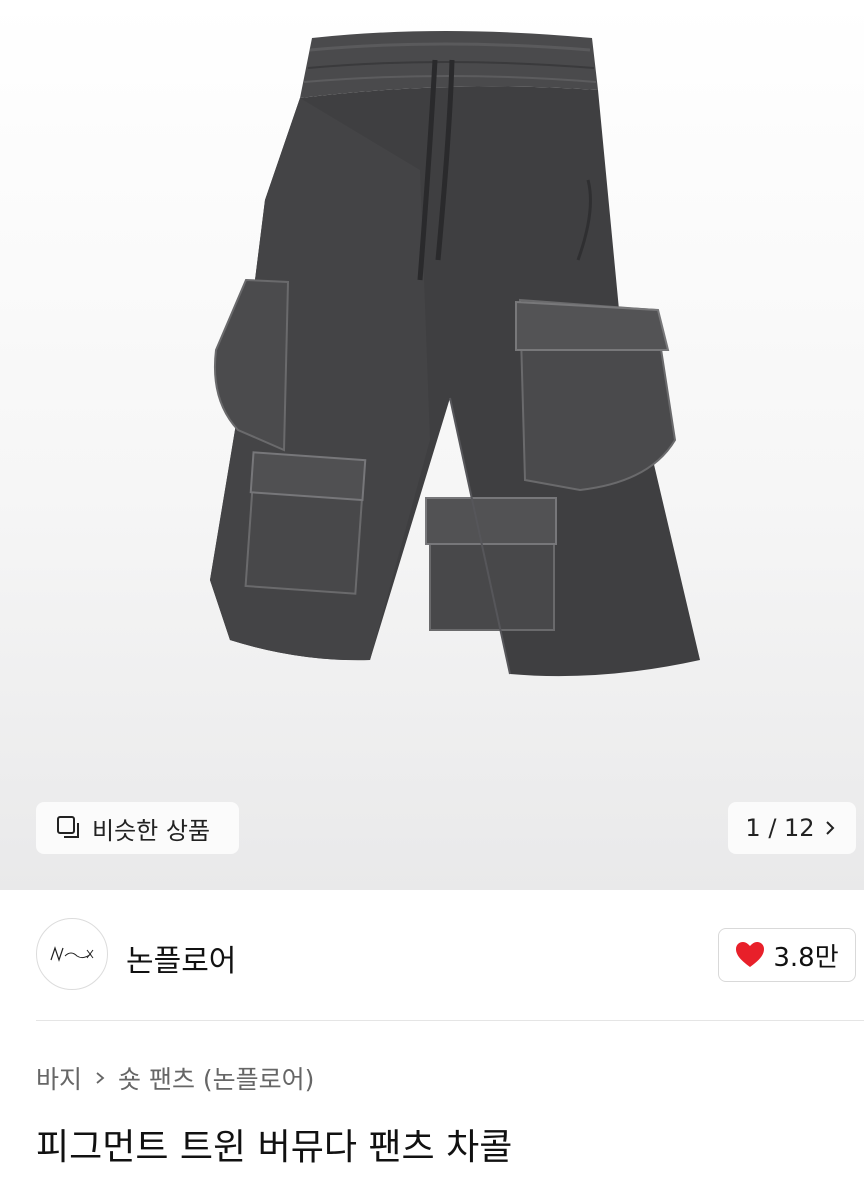 The width and height of the screenshot is (864, 1200). I want to click on similar-items-icon, so click(68, 827).